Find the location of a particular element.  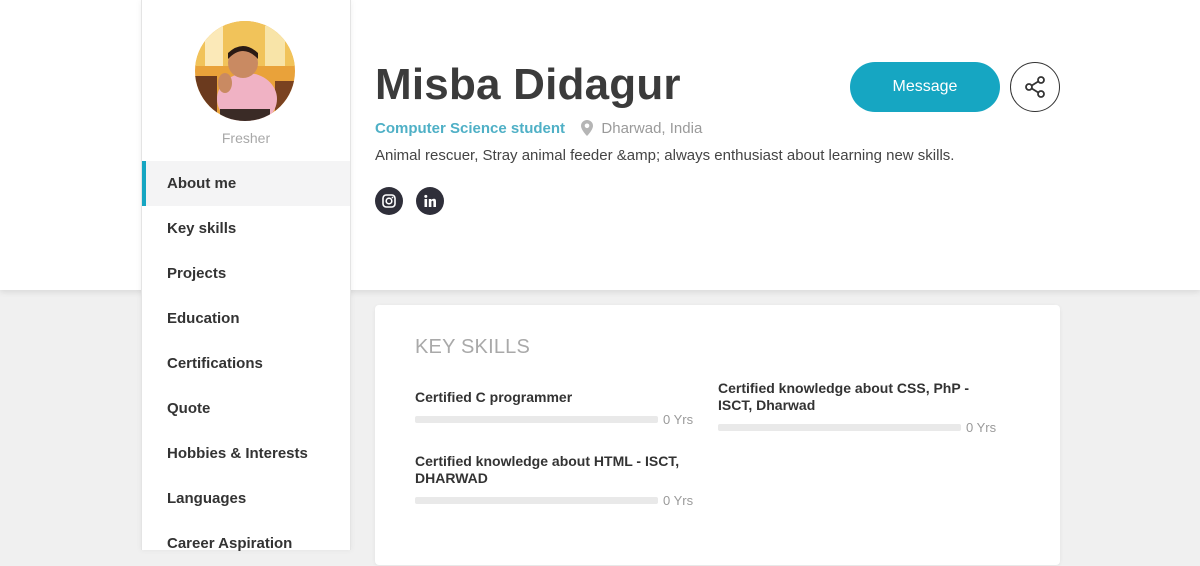

profile-subline: Computer Science student Dharwad, India is located at coordinates (538, 130).